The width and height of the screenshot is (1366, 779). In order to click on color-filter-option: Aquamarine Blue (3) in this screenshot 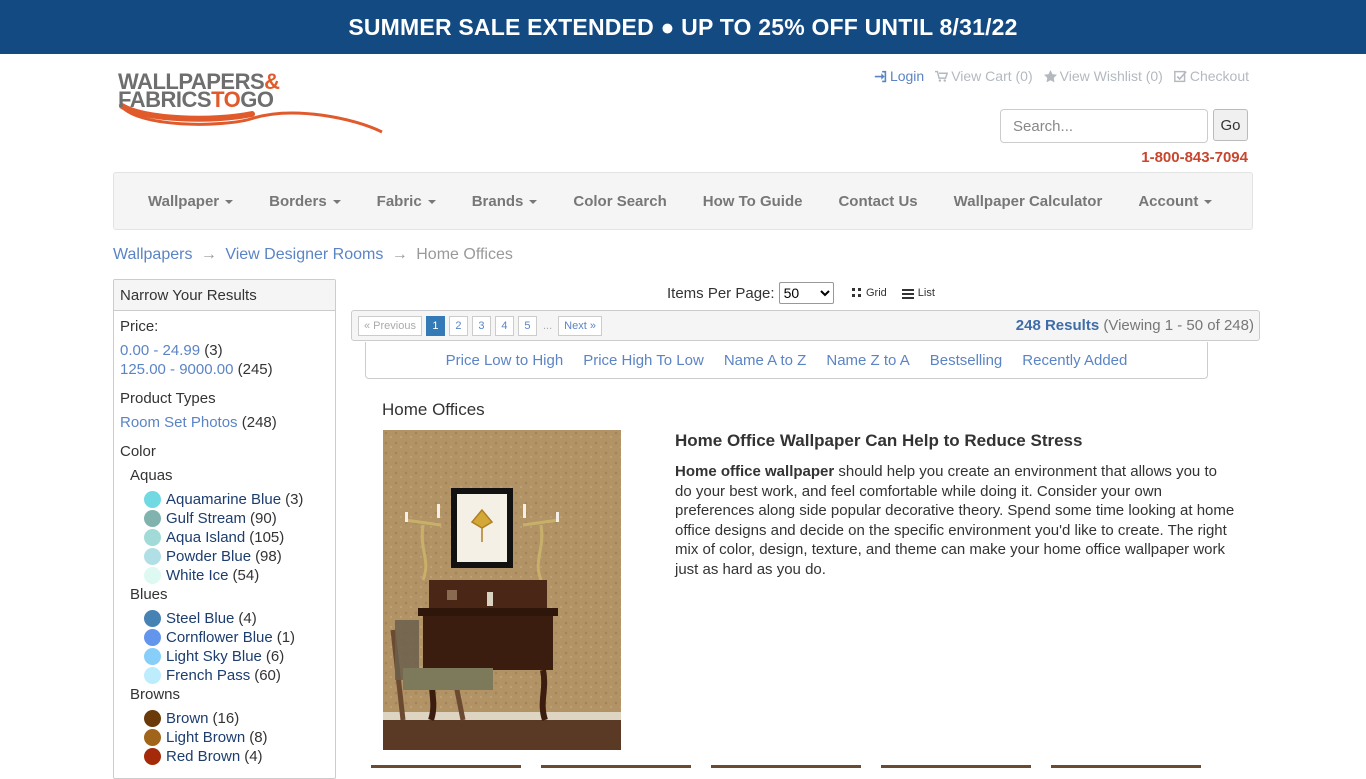, I will do `click(234, 499)`.